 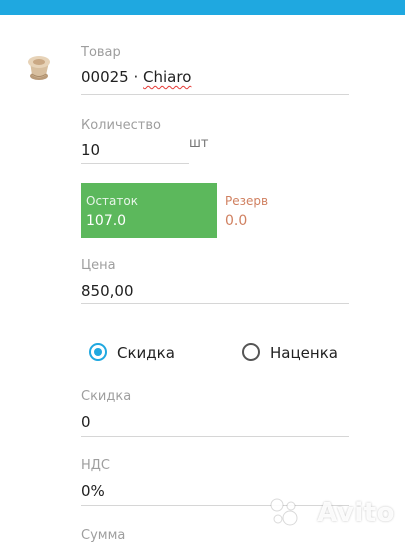 What do you see at coordinates (106, 221) in the screenshot?
I see `stock-value: 107.0` at bounding box center [106, 221].